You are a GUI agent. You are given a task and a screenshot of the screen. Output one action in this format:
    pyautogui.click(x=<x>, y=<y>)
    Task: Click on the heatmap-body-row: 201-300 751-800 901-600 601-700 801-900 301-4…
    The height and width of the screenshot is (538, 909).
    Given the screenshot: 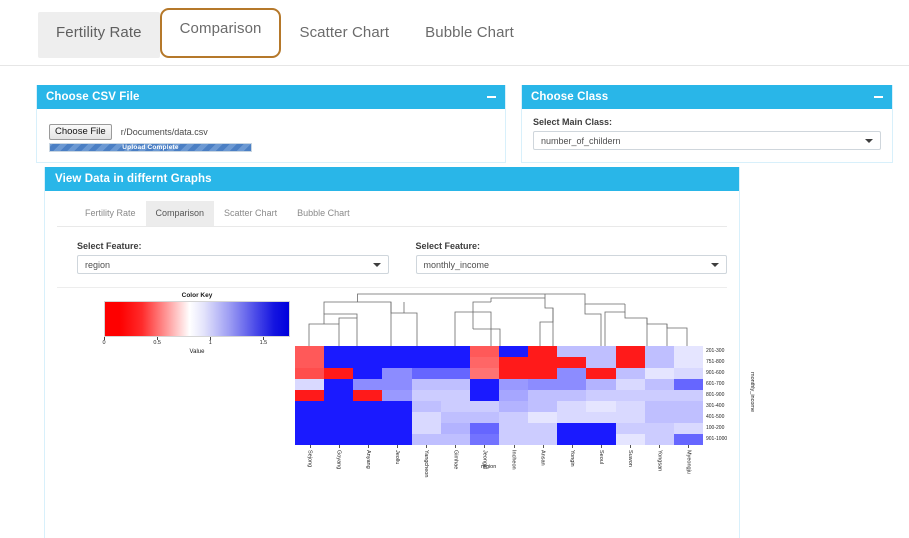 What is the action you would take?
    pyautogui.click(x=525, y=395)
    